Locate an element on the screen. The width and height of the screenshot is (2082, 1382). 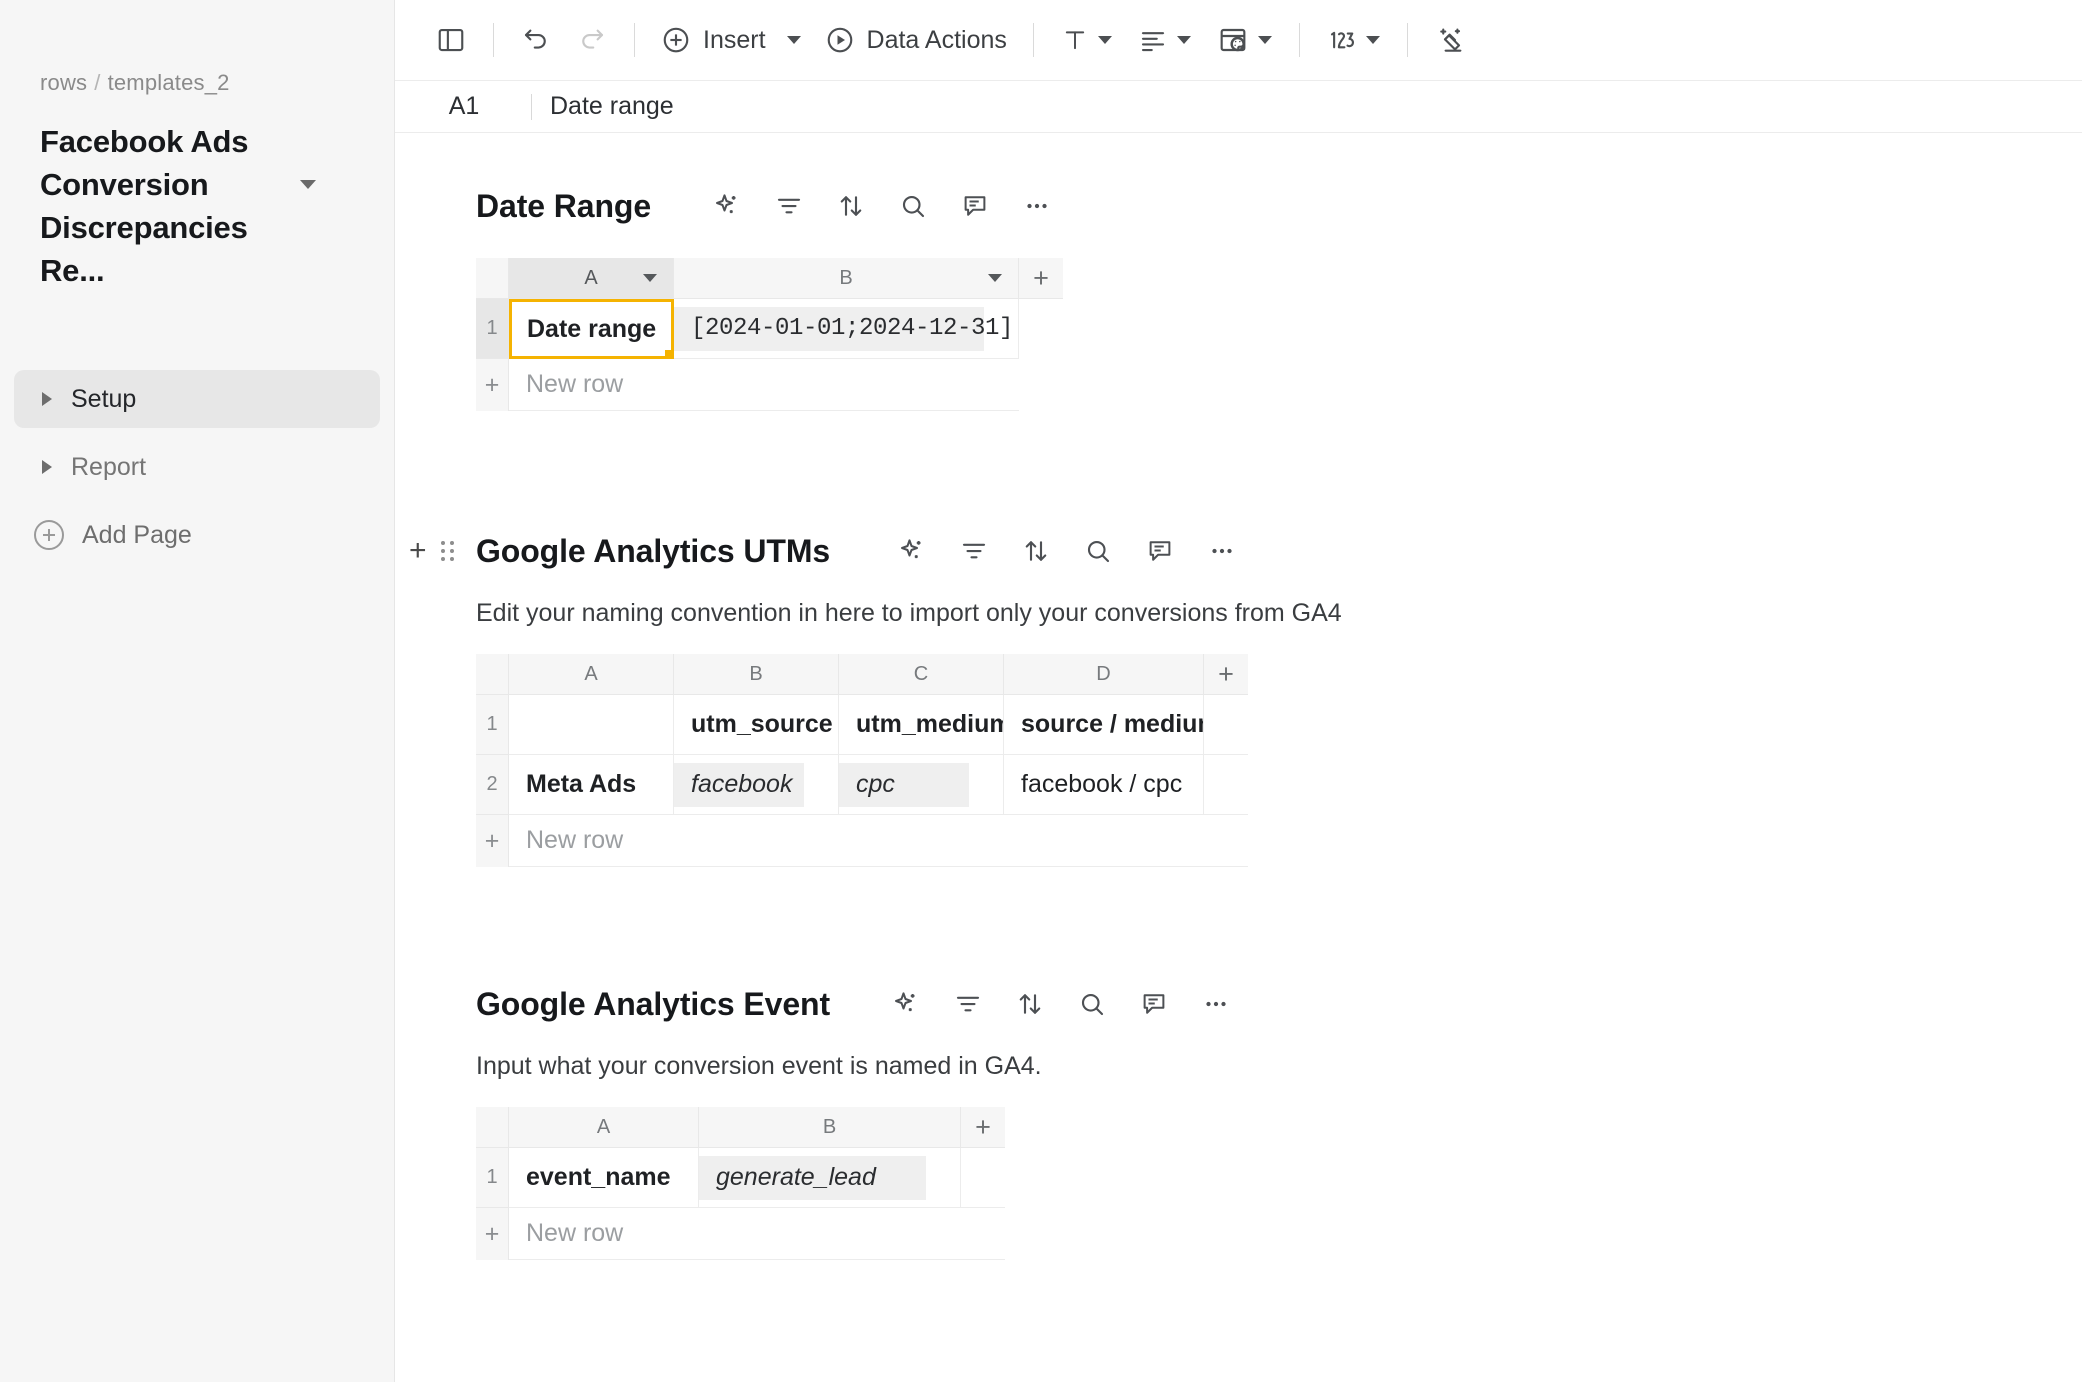
breadcrumb-workspace: rows is located at coordinates (63, 82).